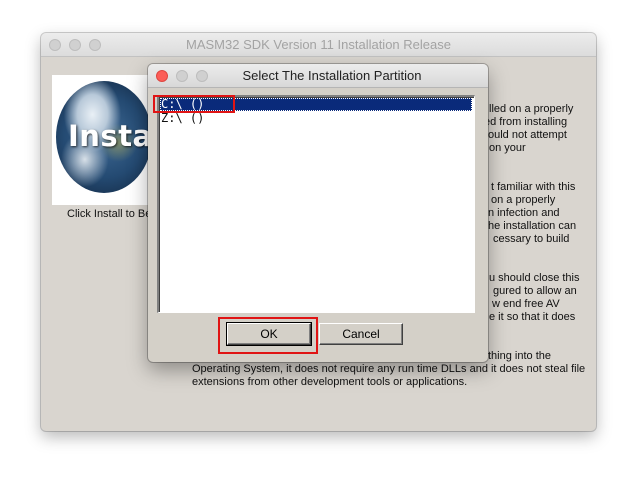 Image resolution: width=638 pixels, height=481 pixels. What do you see at coordinates (109, 214) in the screenshot?
I see `click-install-caption: Click Install to Be` at bounding box center [109, 214].